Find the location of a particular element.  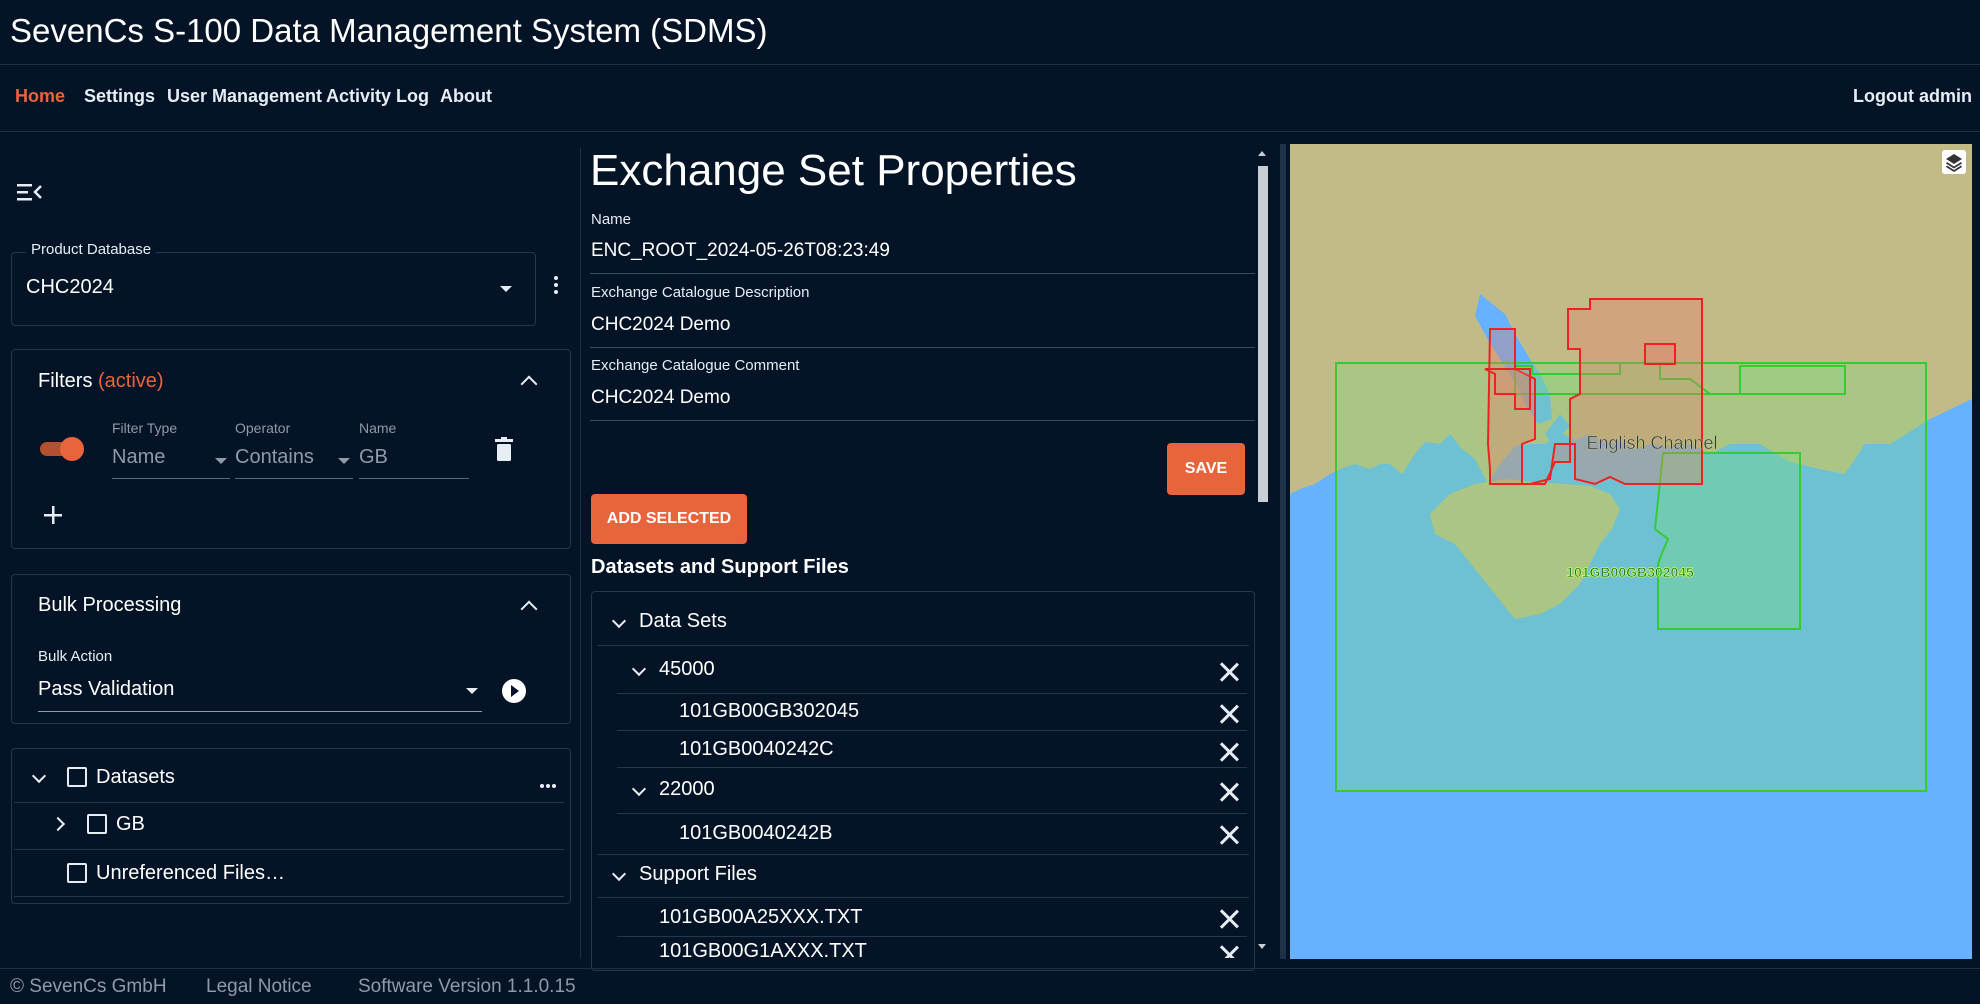

comment-underline is located at coordinates (922, 420).